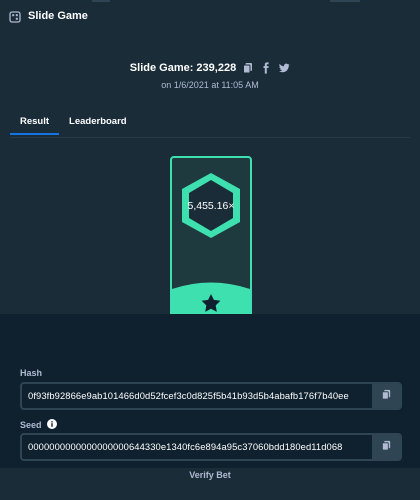 This screenshot has height=500, width=420. What do you see at coordinates (15, 16) in the screenshot?
I see `dice-icon` at bounding box center [15, 16].